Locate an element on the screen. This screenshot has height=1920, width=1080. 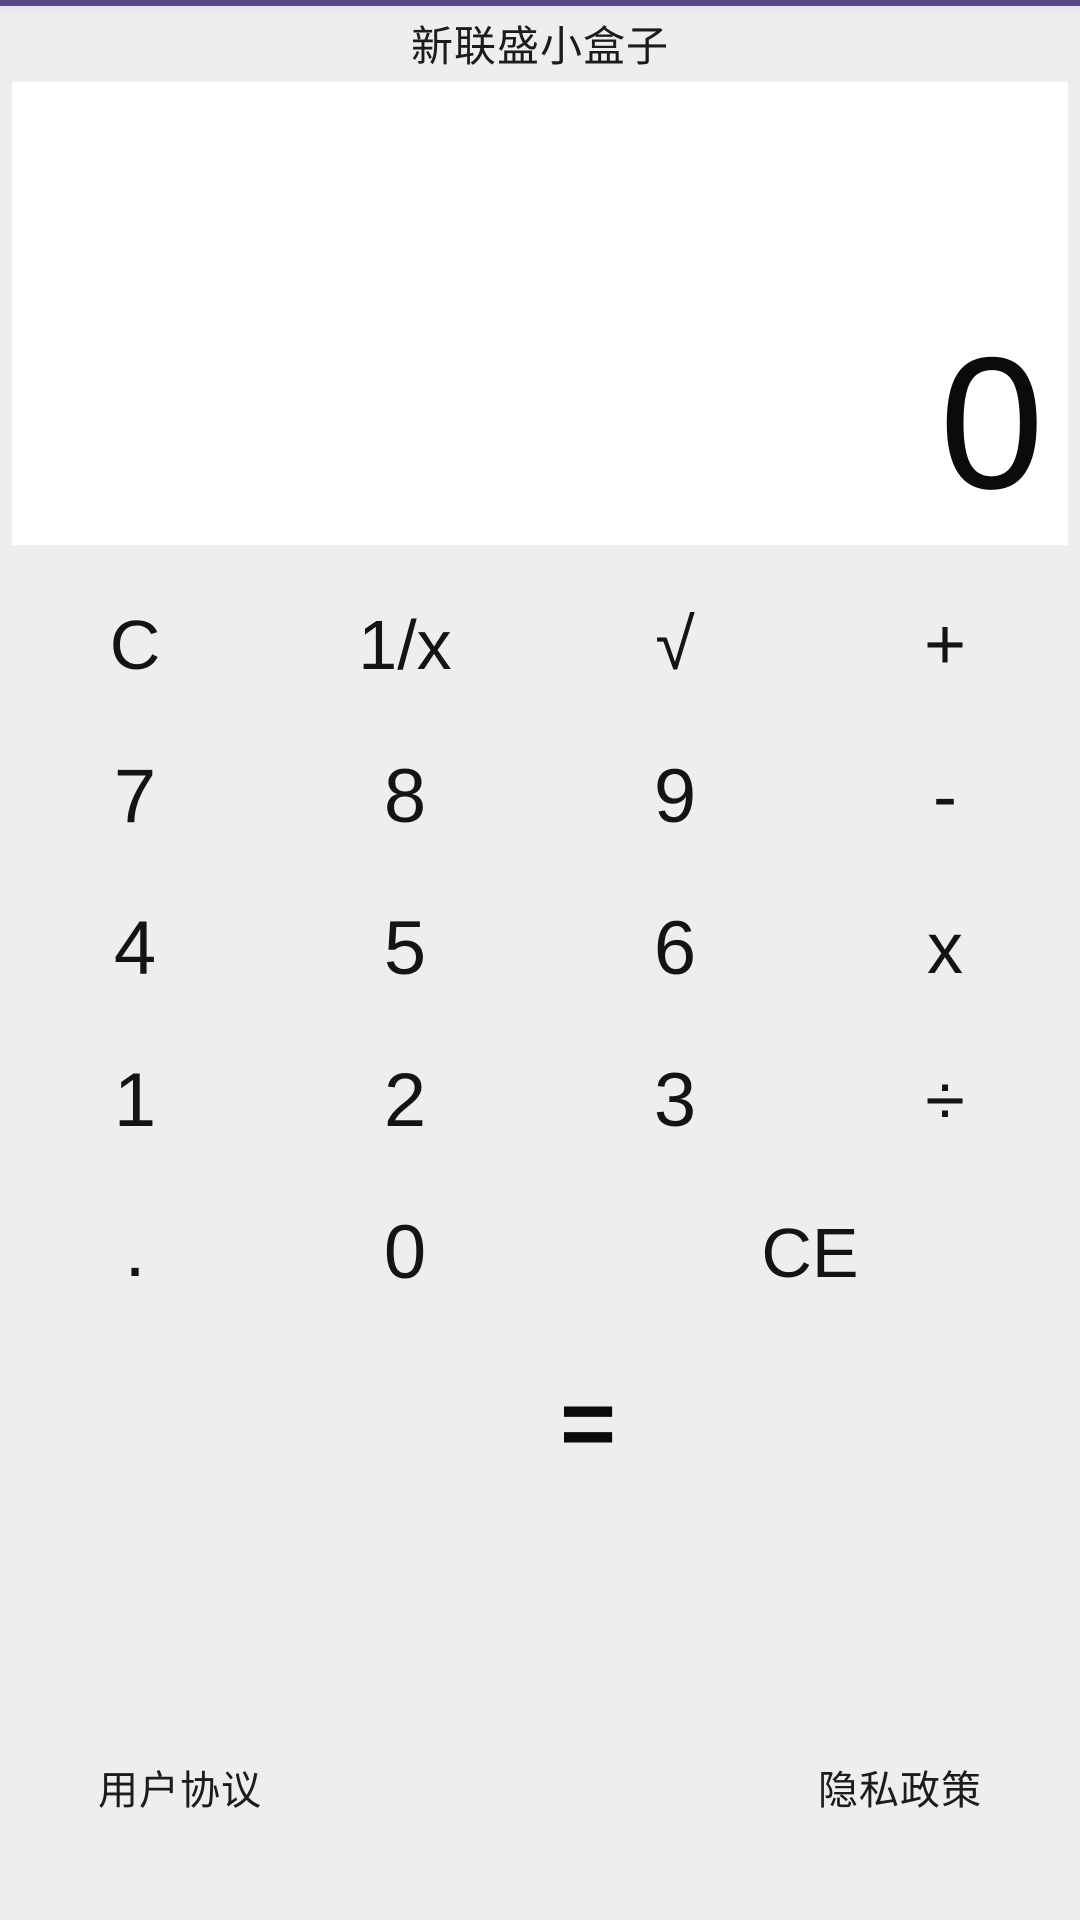
keypad-row-4: 1 2 3 ÷ is located at coordinates (540, 1101).